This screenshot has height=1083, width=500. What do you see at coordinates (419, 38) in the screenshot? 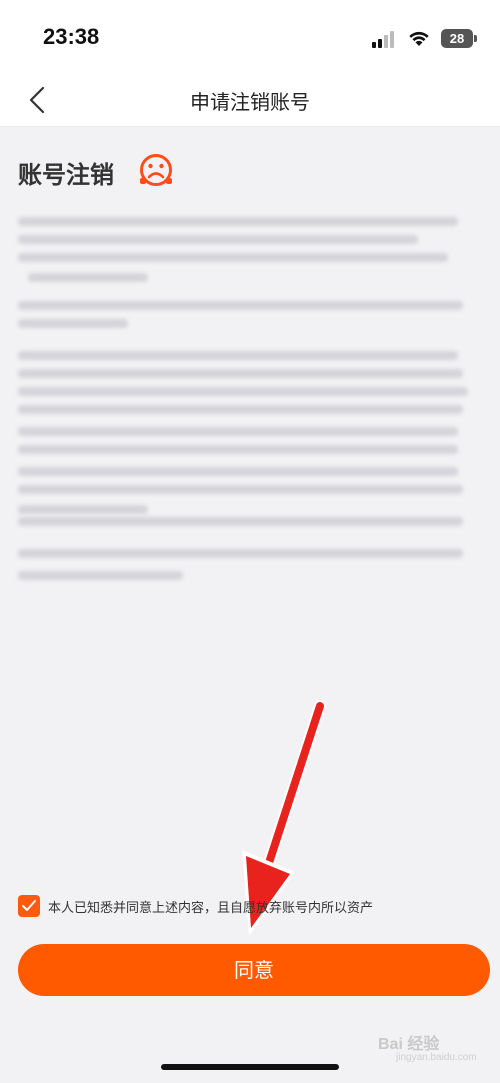
I see `wifi-icon` at bounding box center [419, 38].